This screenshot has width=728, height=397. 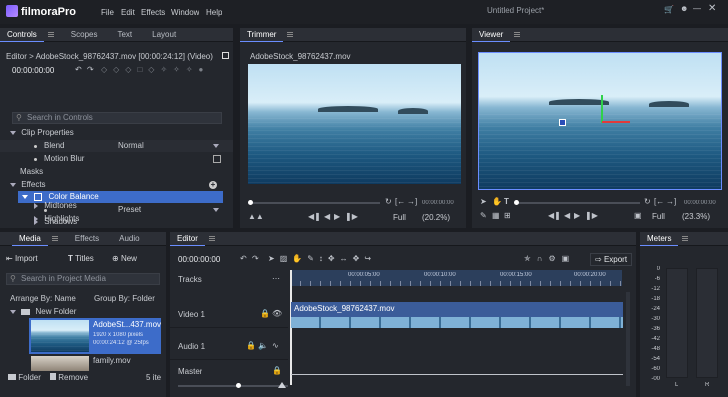 What do you see at coordinates (562, 122) in the screenshot?
I see `transform-handle` at bounding box center [562, 122].